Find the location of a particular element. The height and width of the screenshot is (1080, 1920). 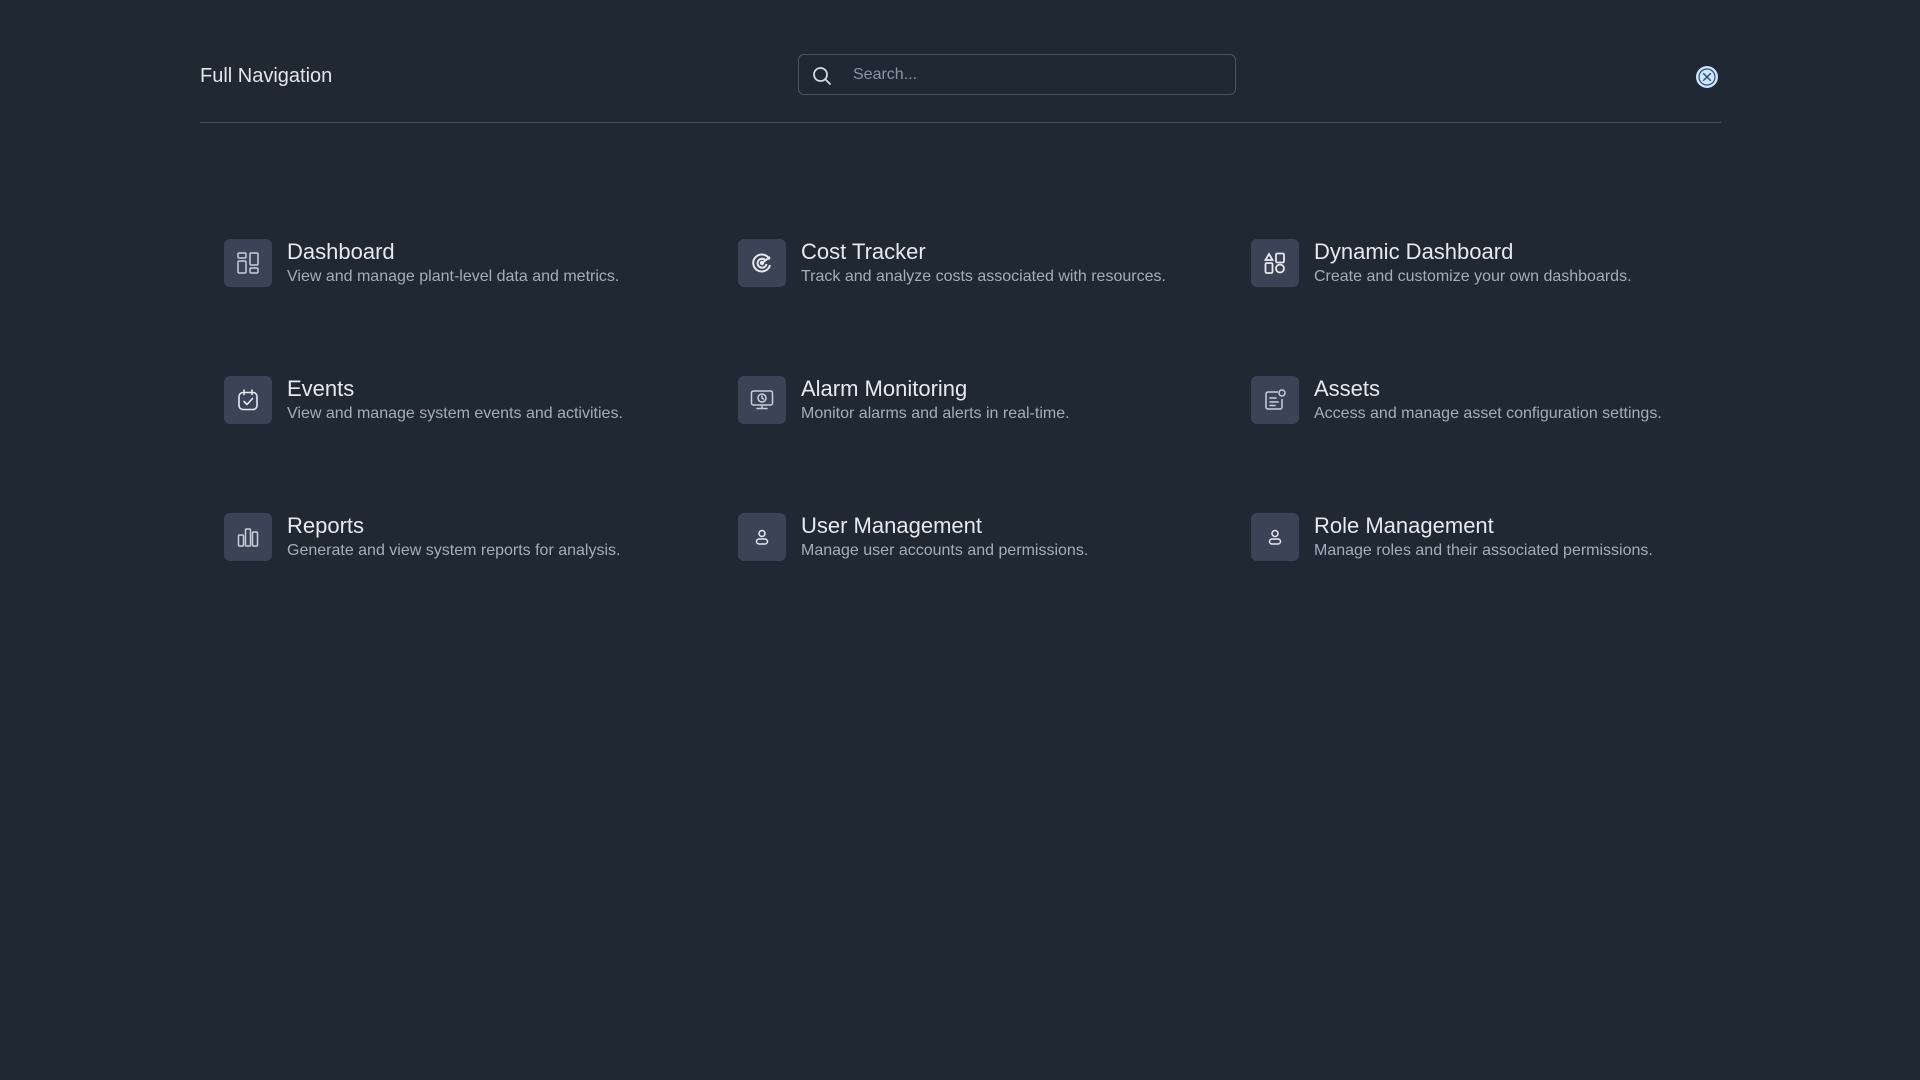

nav-item-title: Alarm Monitoring is located at coordinates (884, 388).